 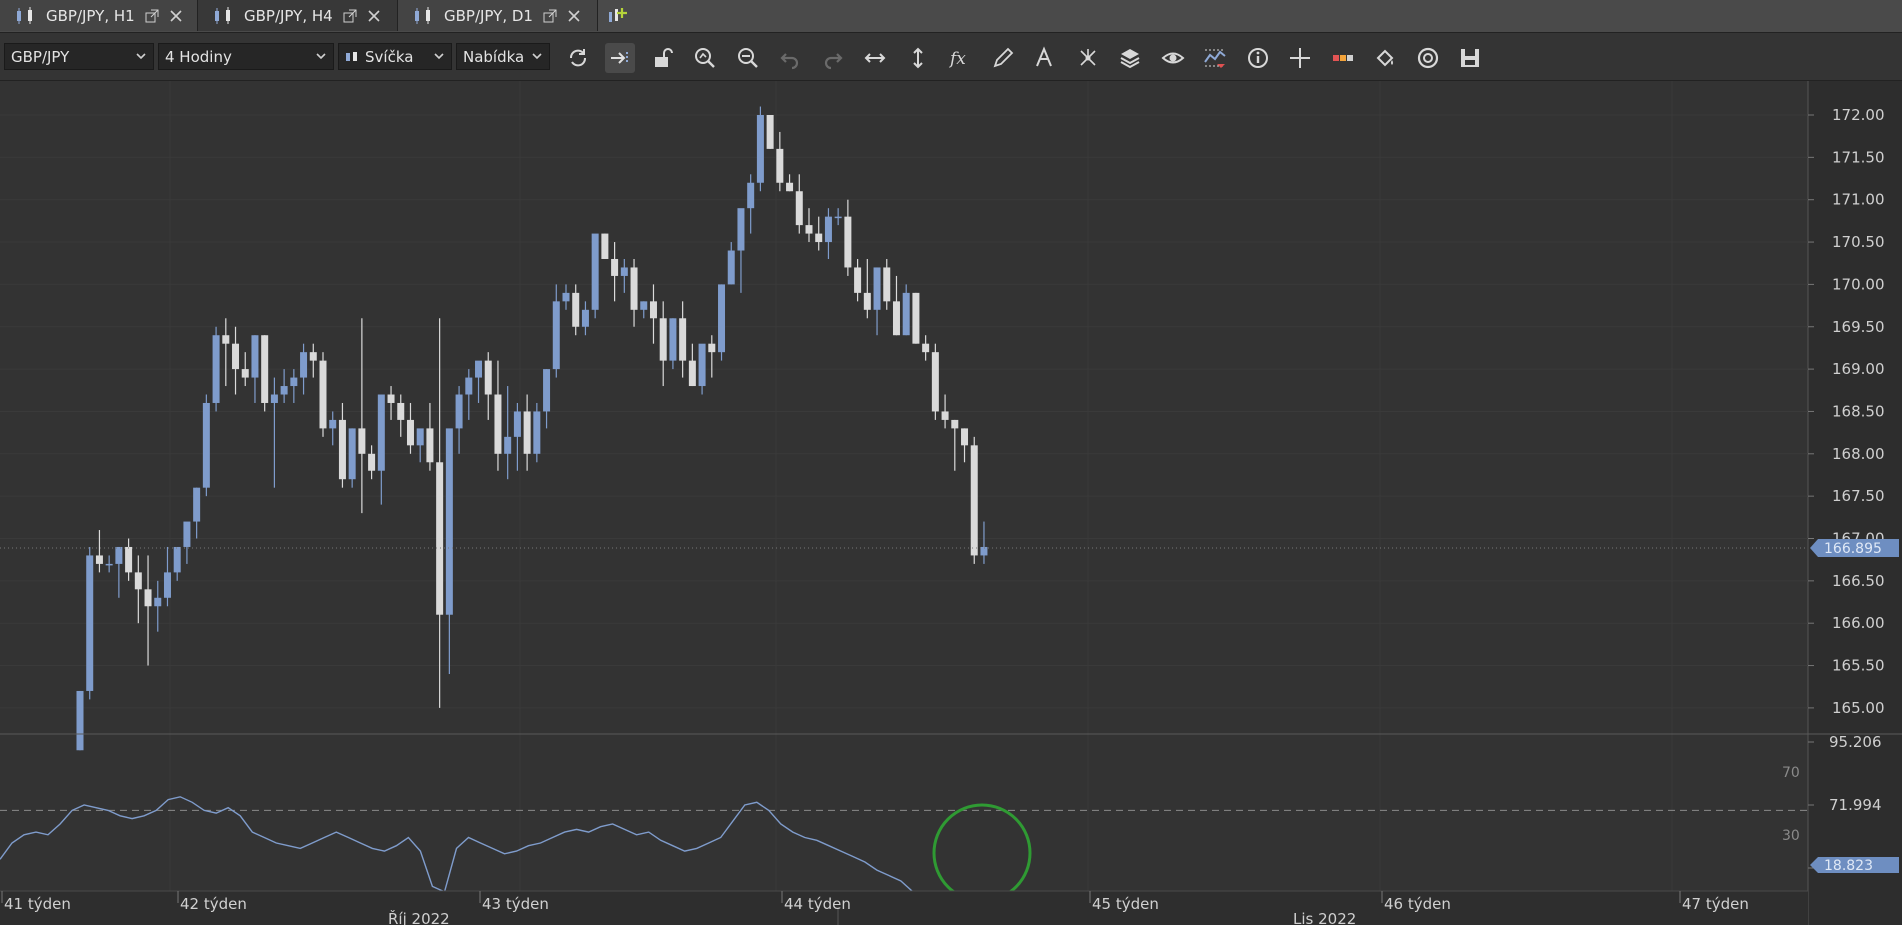 What do you see at coordinates (1858, 411) in the screenshot?
I see `price-tick-label: 168.50` at bounding box center [1858, 411].